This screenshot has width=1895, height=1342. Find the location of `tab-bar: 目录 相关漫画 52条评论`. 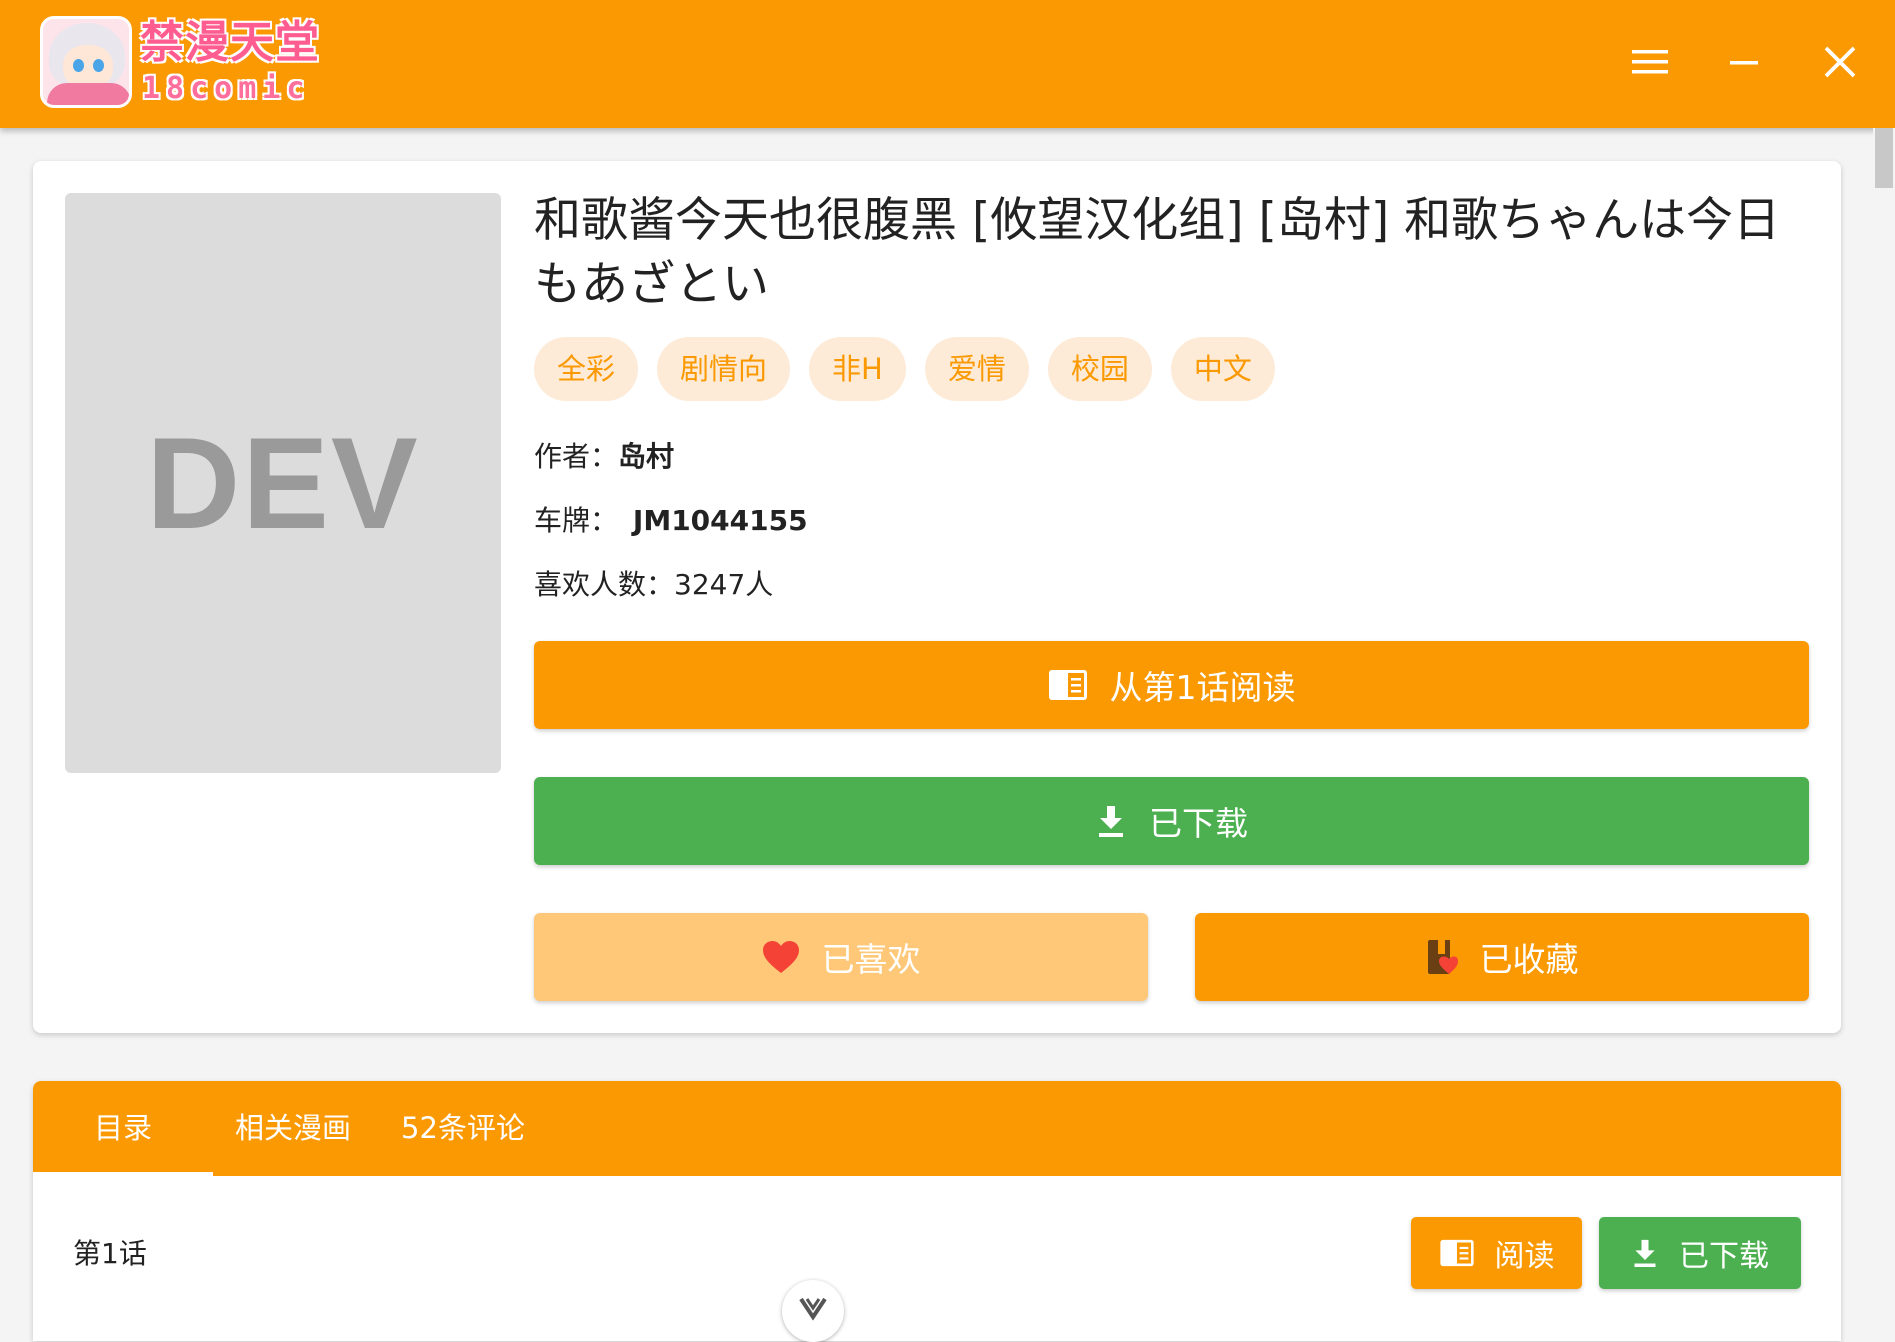

tab-bar: 目录 相关漫画 52条评论 is located at coordinates (937, 1128).